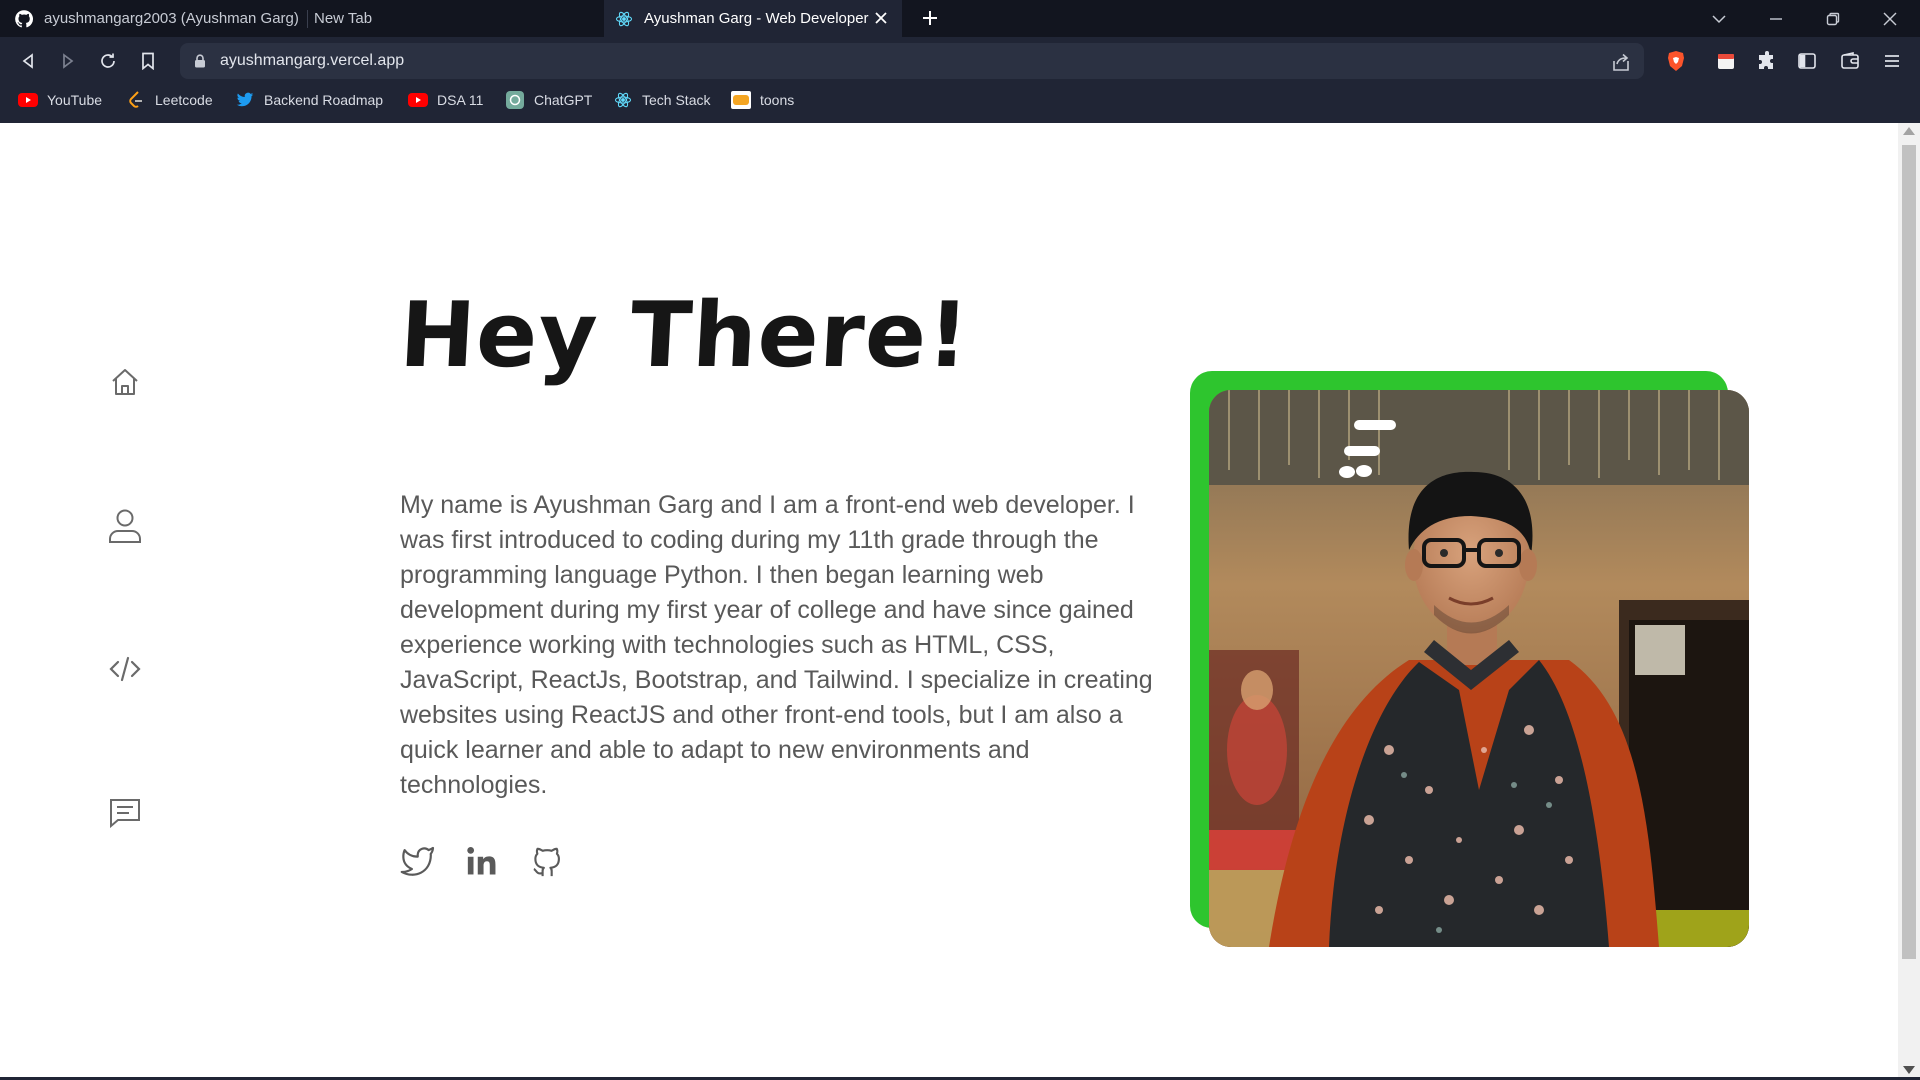  Describe the element at coordinates (148, 61) in the screenshot. I see `bookmark-icon` at that location.